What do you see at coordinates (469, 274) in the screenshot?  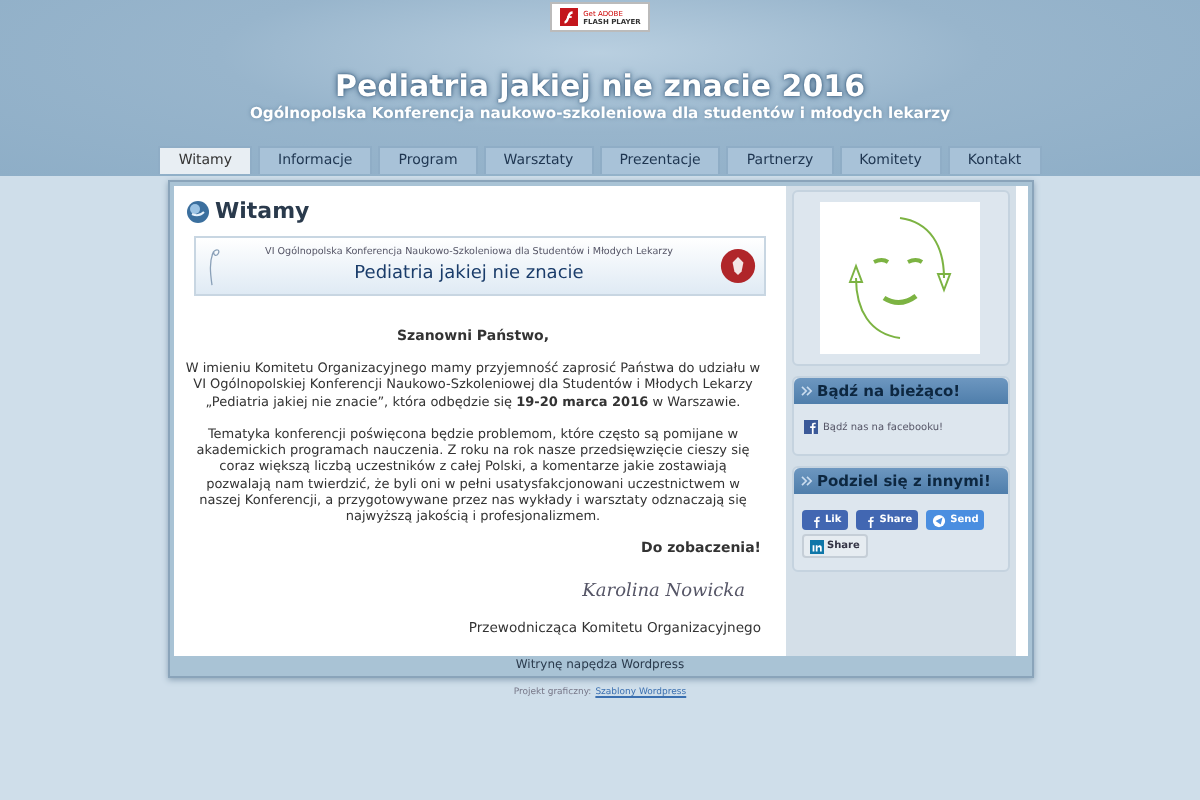 I see `banner-title: Pediatria jakiej nie znacie` at bounding box center [469, 274].